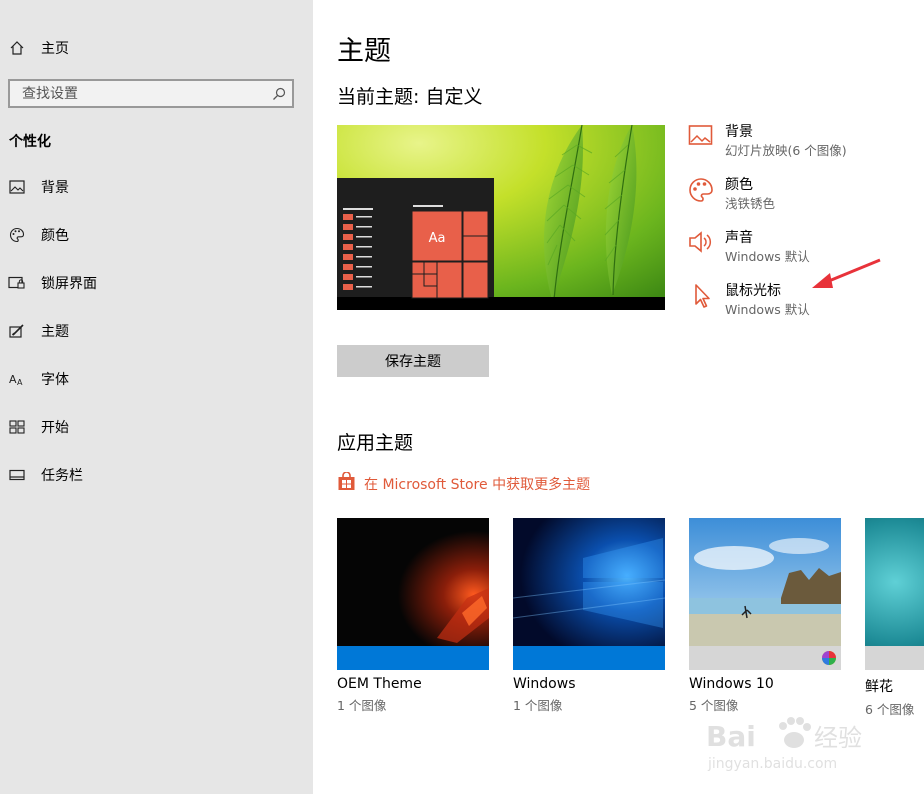 Image resolution: width=924 pixels, height=794 pixels. Describe the element at coordinates (364, 51) in the screenshot. I see `page-title: 主题` at that location.